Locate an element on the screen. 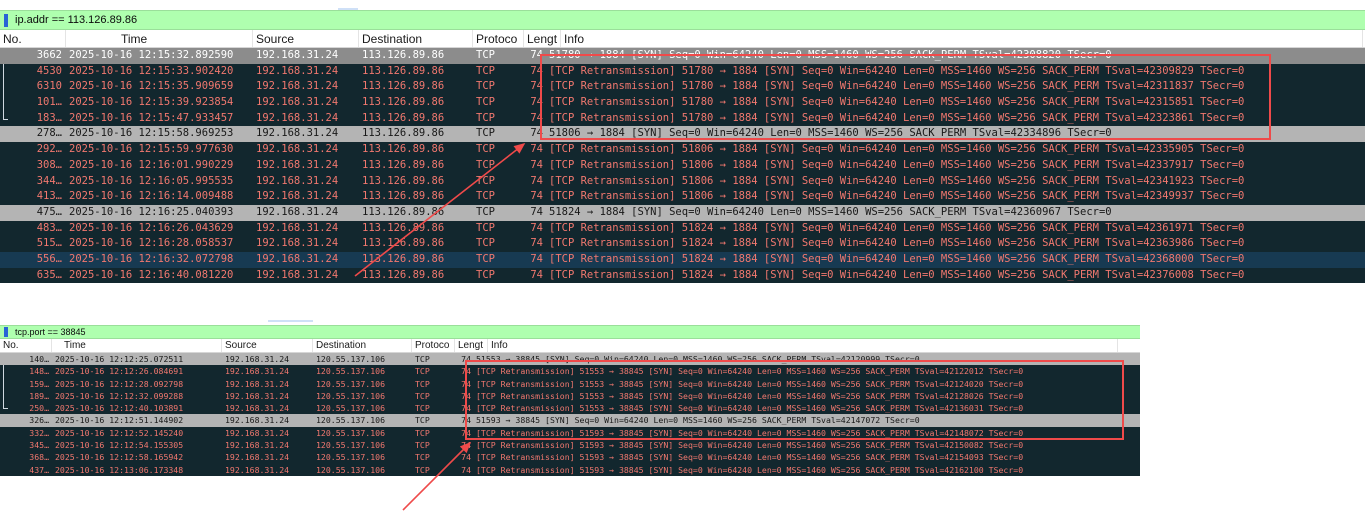 The width and height of the screenshot is (1365, 515). packet-time: 2025-10-16 12:16:26.043629 is located at coordinates (151, 227).